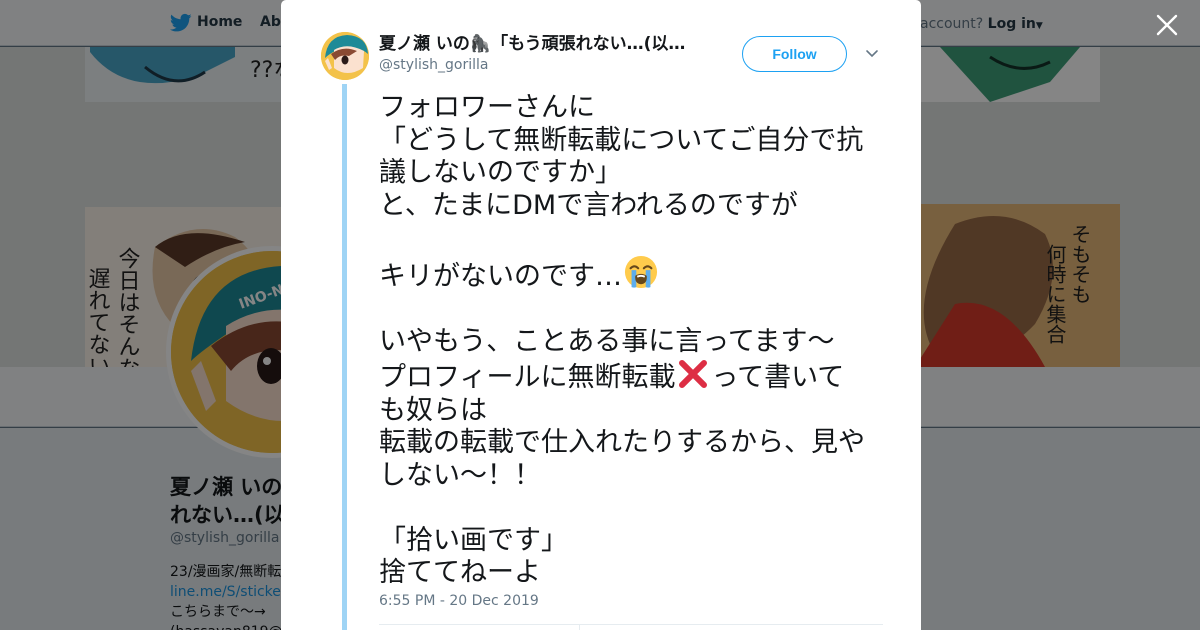  What do you see at coordinates (588, 205) in the screenshot?
I see `tweet-text-line: と、たまにDMで言われるのですが` at bounding box center [588, 205].